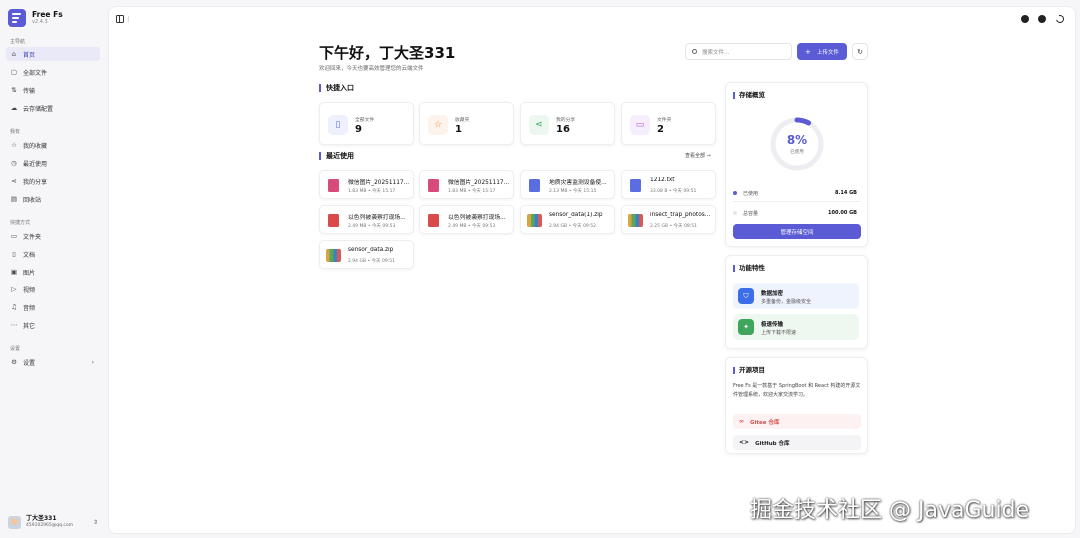 The width and height of the screenshot is (1080, 538). I want to click on gitee-icon, so click(1042, 19).